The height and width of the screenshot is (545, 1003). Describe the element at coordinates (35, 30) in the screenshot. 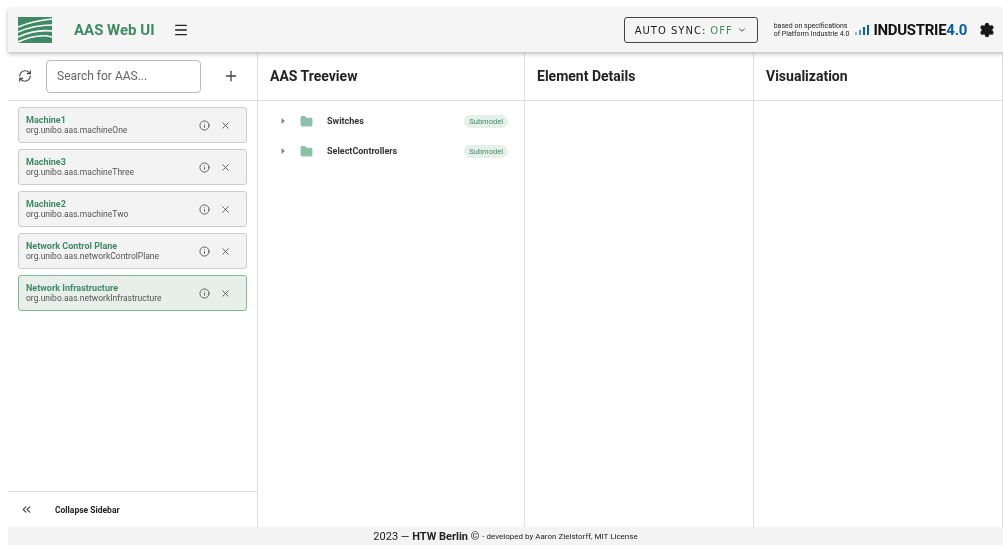

I see `logo-icon` at that location.